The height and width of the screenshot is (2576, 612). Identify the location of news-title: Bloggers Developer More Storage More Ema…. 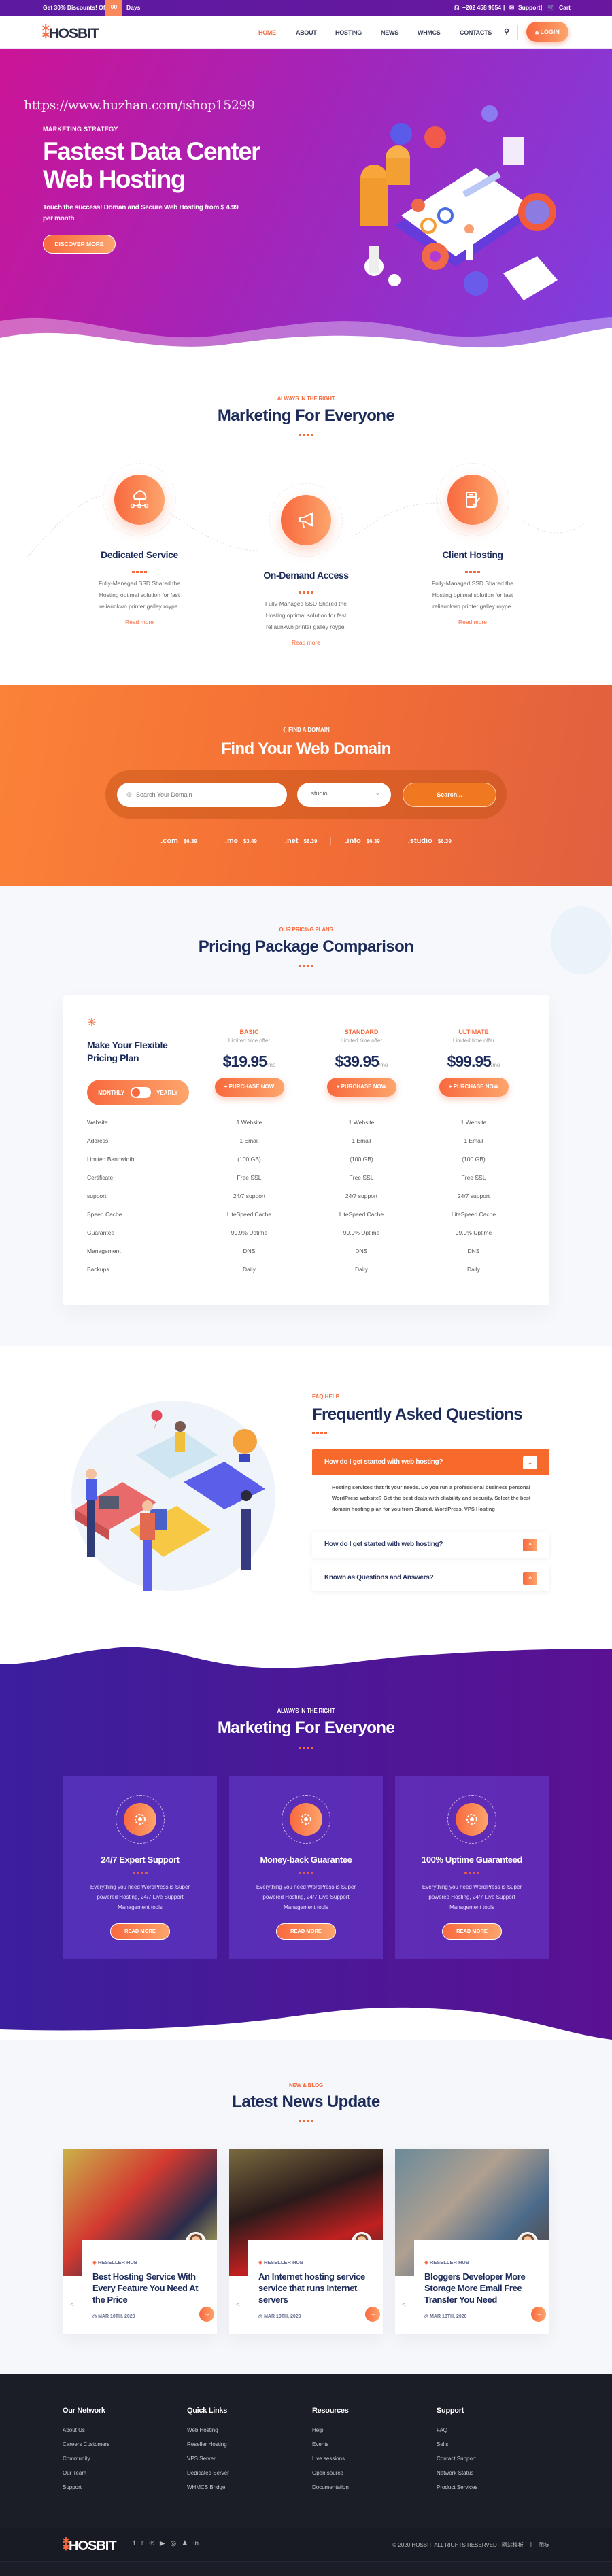
(482, 2288).